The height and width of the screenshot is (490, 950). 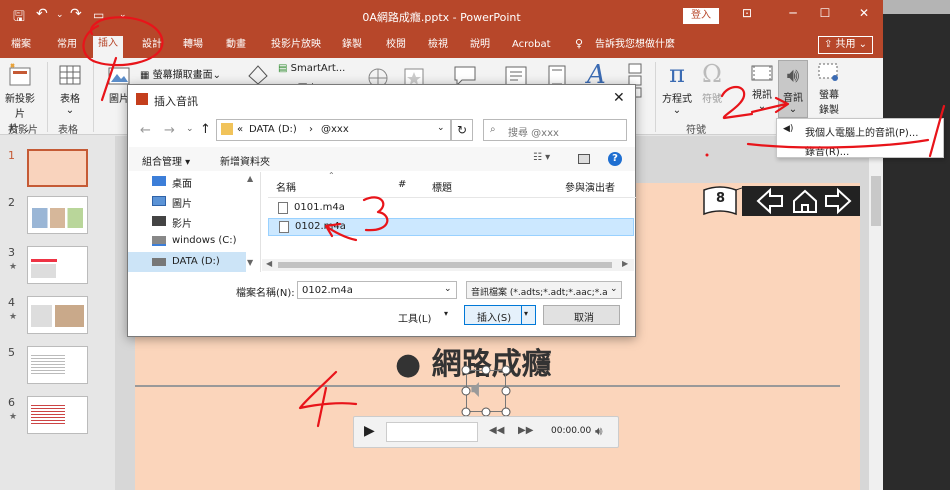 What do you see at coordinates (204, 240) in the screenshot?
I see `nav-item-windows-c: windows (C:)` at bounding box center [204, 240].